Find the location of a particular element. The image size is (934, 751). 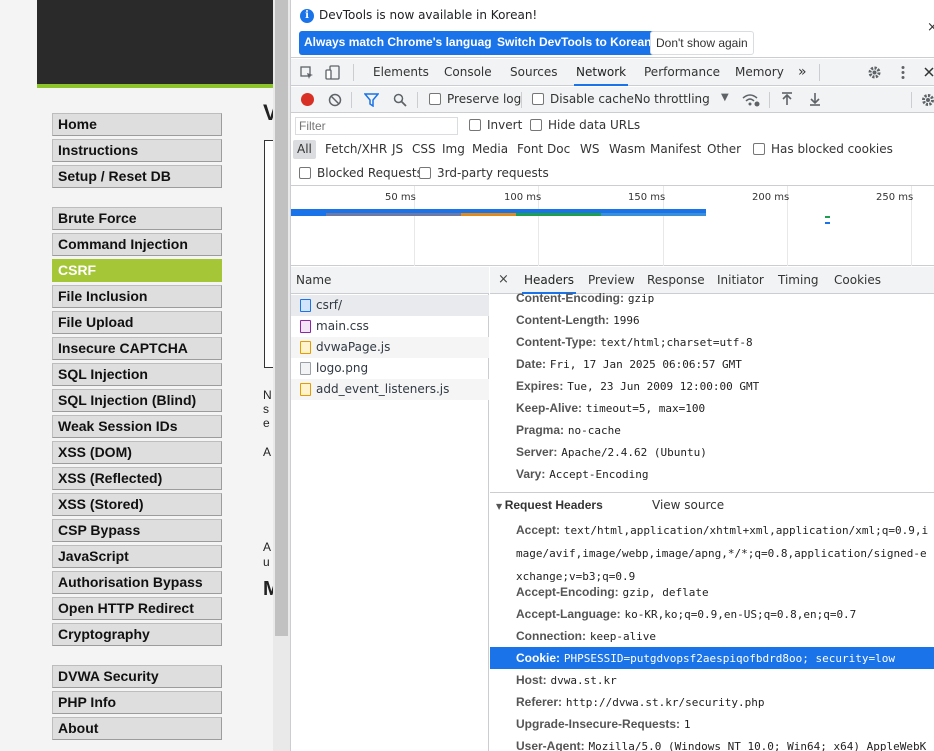

filter-input is located at coordinates (376, 126).